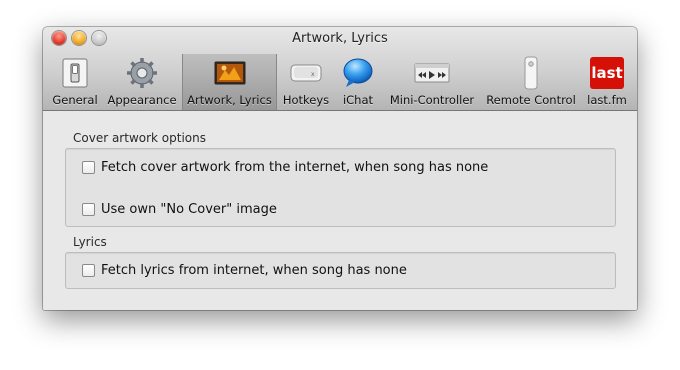 Image resolution: width=680 pixels, height=370 pixels. I want to click on toolbar-item-remote-control: Remote Control, so click(531, 82).